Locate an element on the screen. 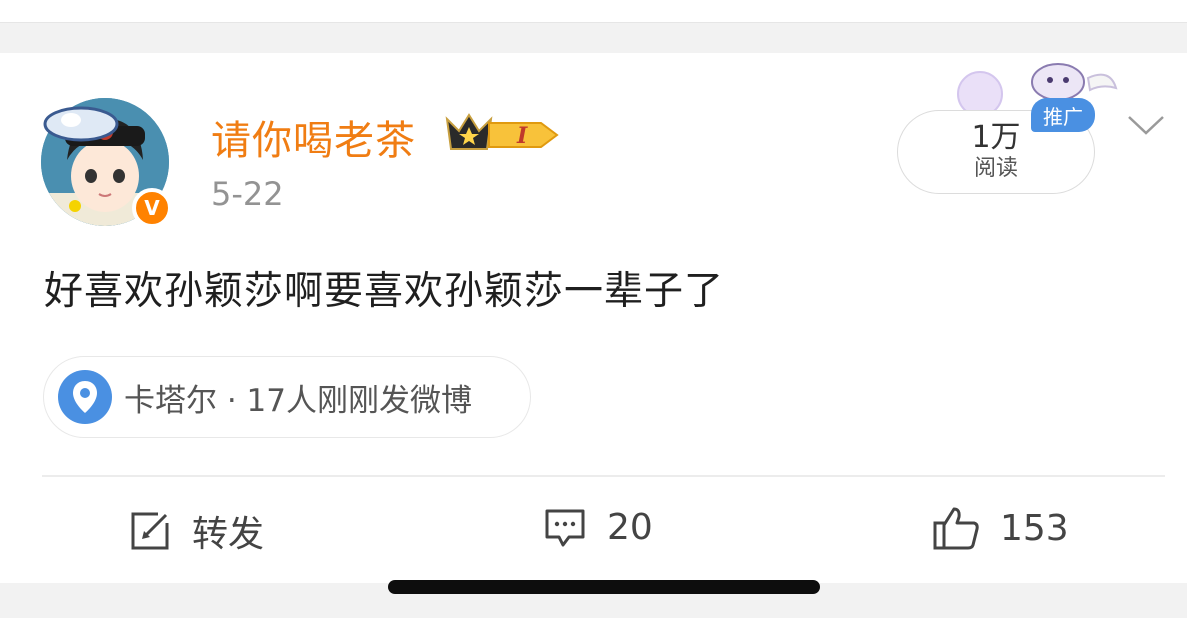 This screenshot has height=618, width=1187. location-pin-icon is located at coordinates (85, 397).